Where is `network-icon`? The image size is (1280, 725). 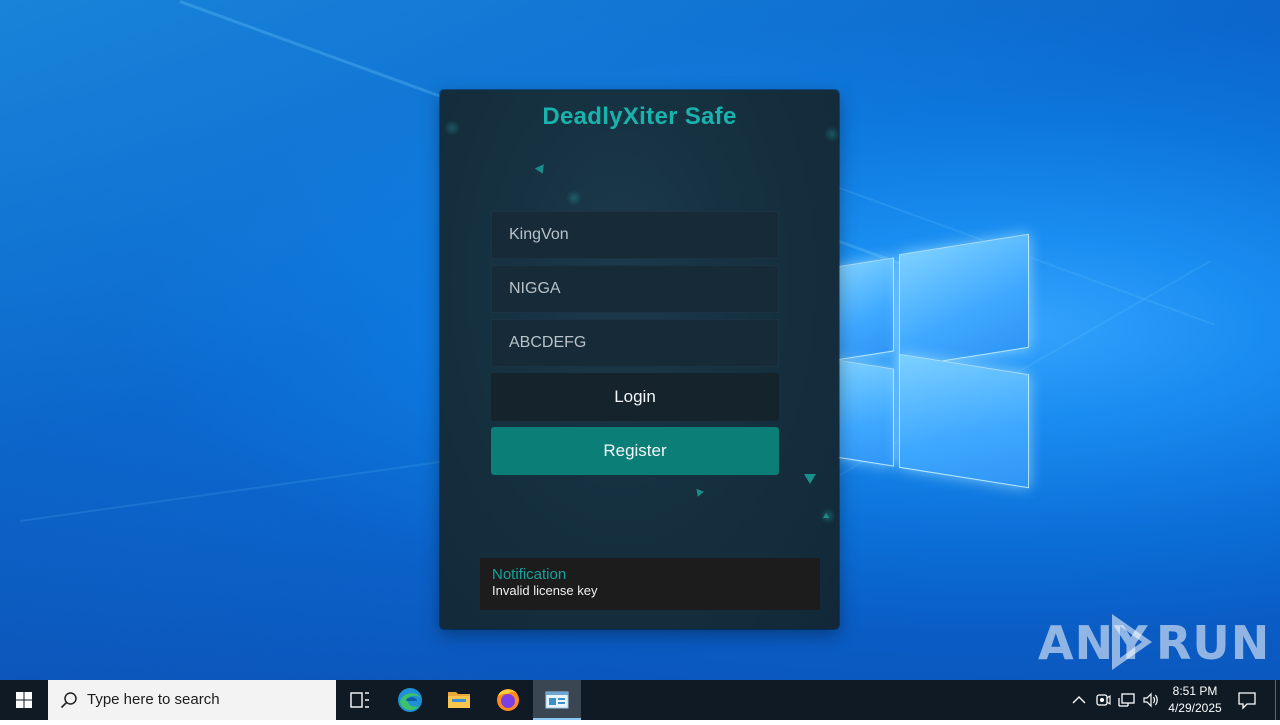 network-icon is located at coordinates (1126, 700).